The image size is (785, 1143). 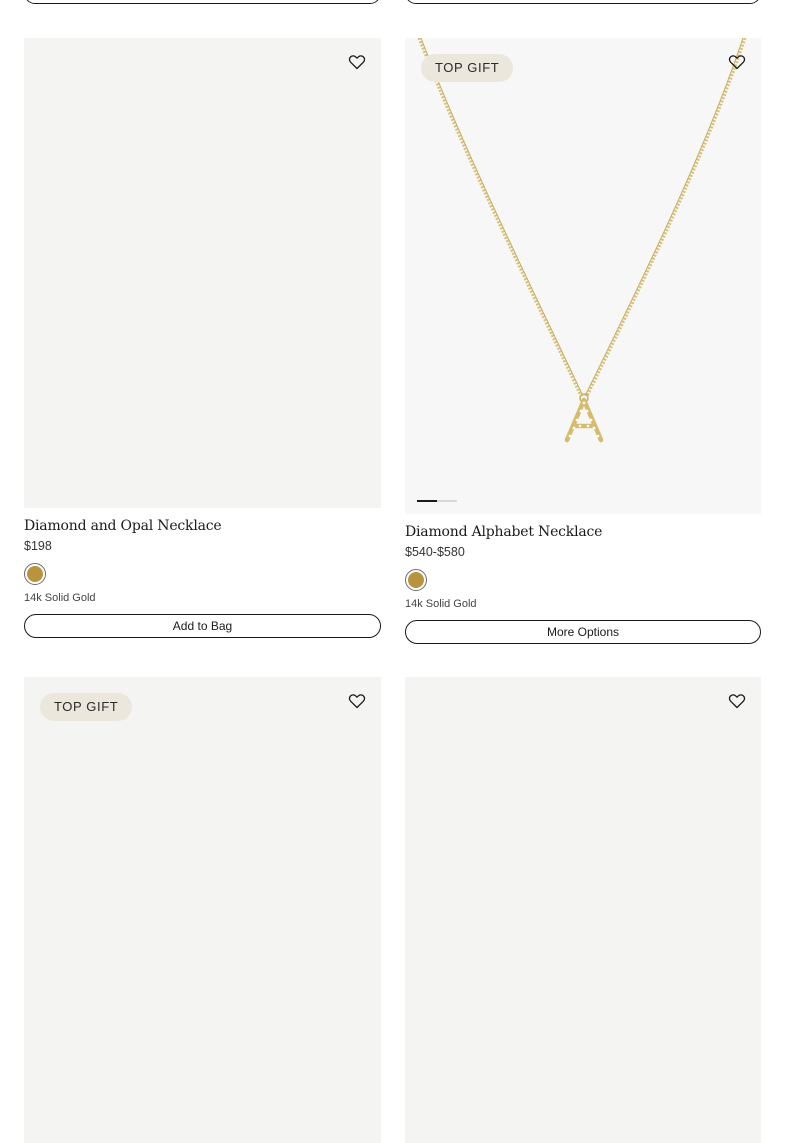 What do you see at coordinates (202, 2) in the screenshot?
I see `prev-row-action-button-left` at bounding box center [202, 2].